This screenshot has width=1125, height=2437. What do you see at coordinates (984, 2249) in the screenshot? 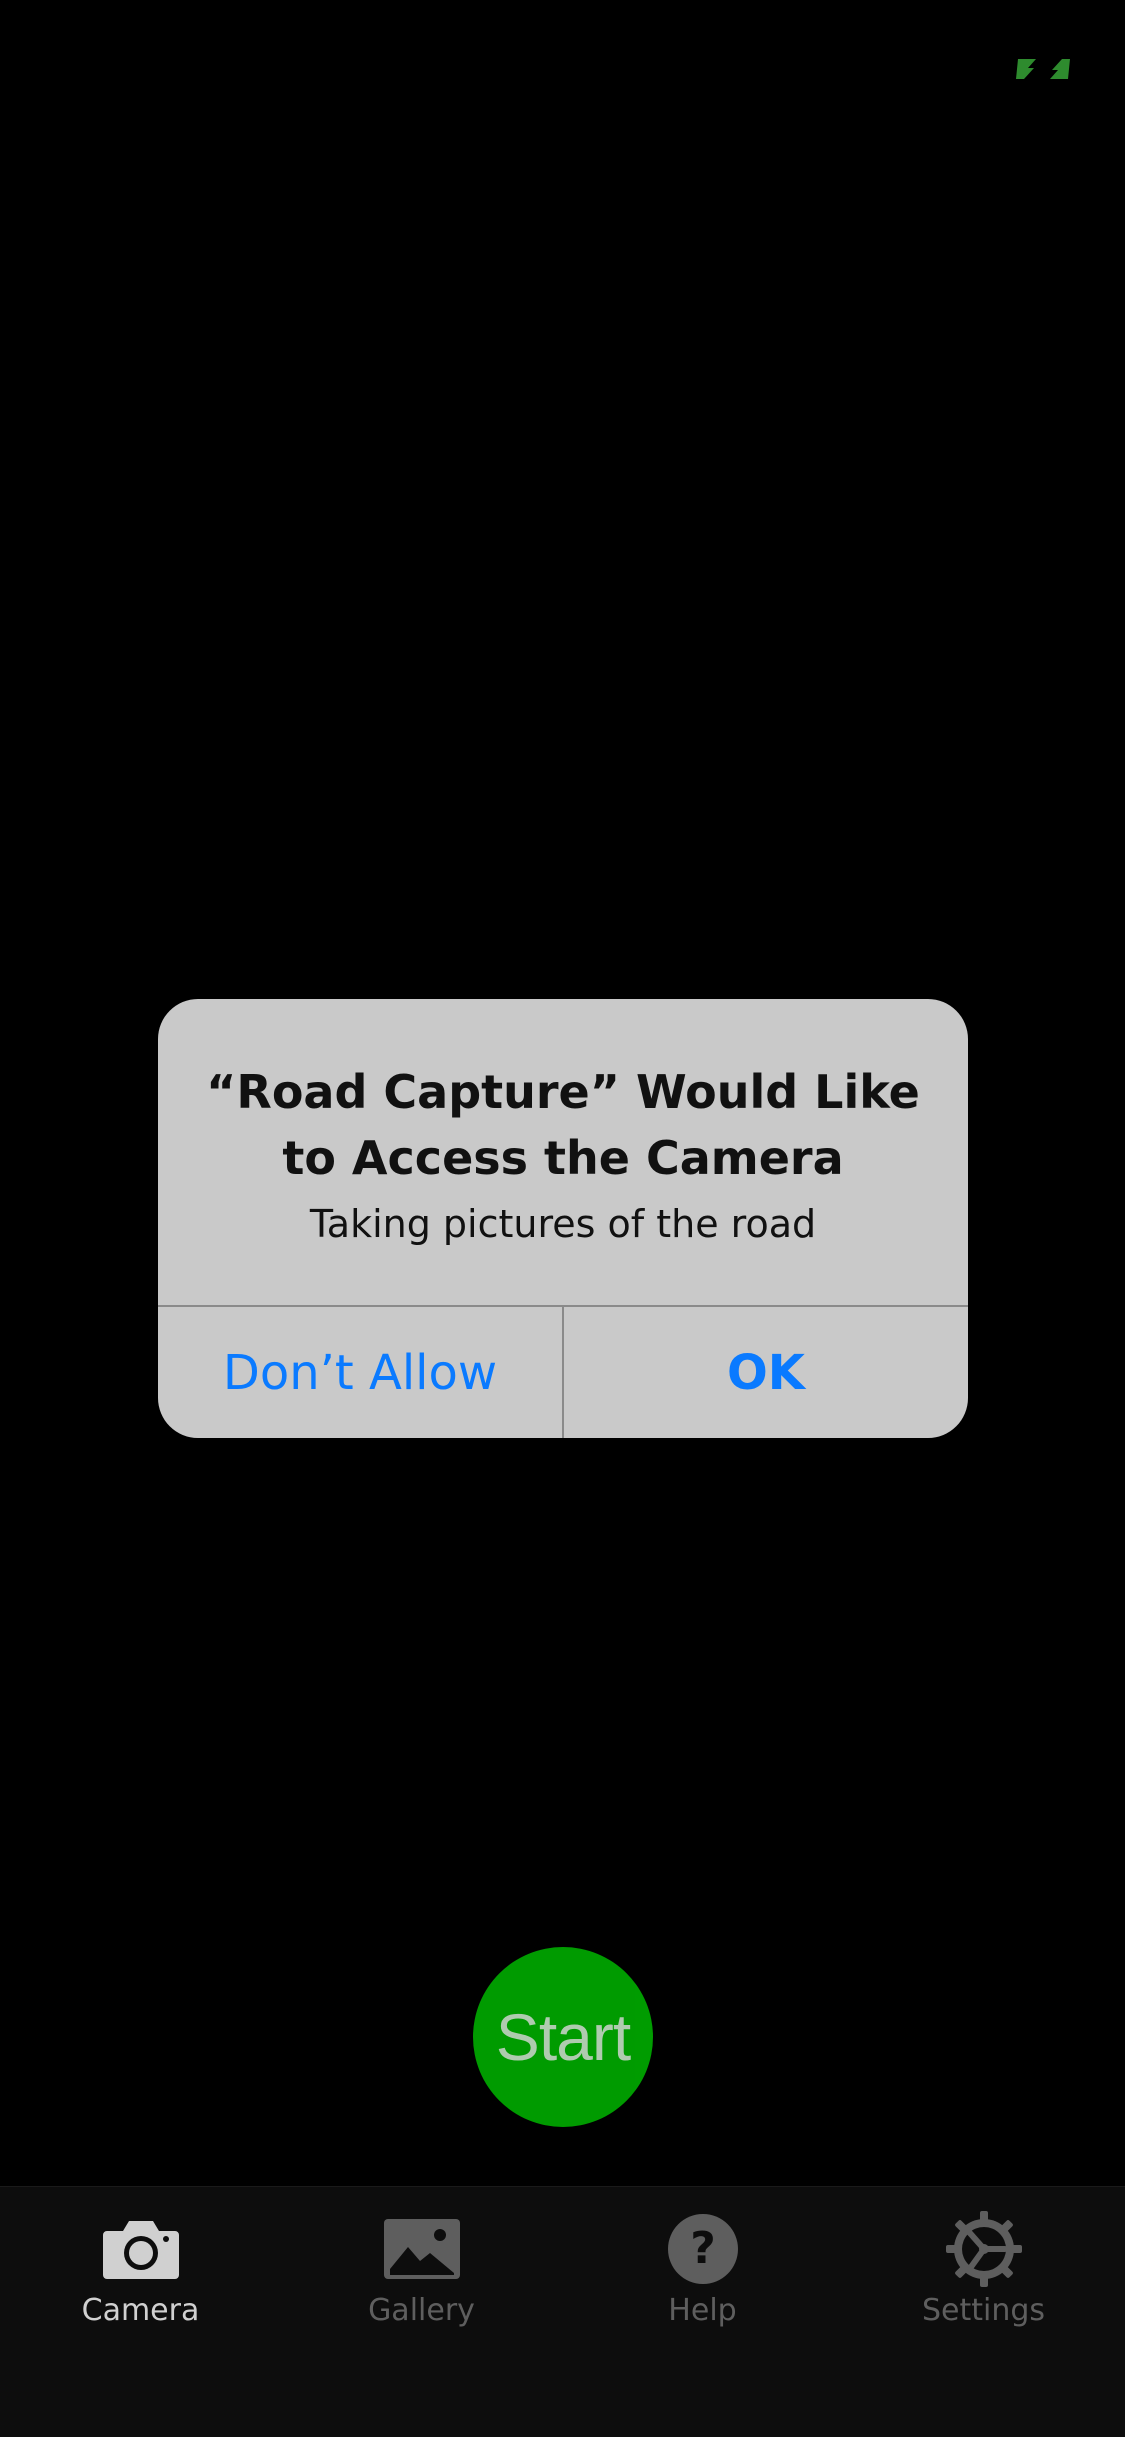
I see `gear-icon` at bounding box center [984, 2249].